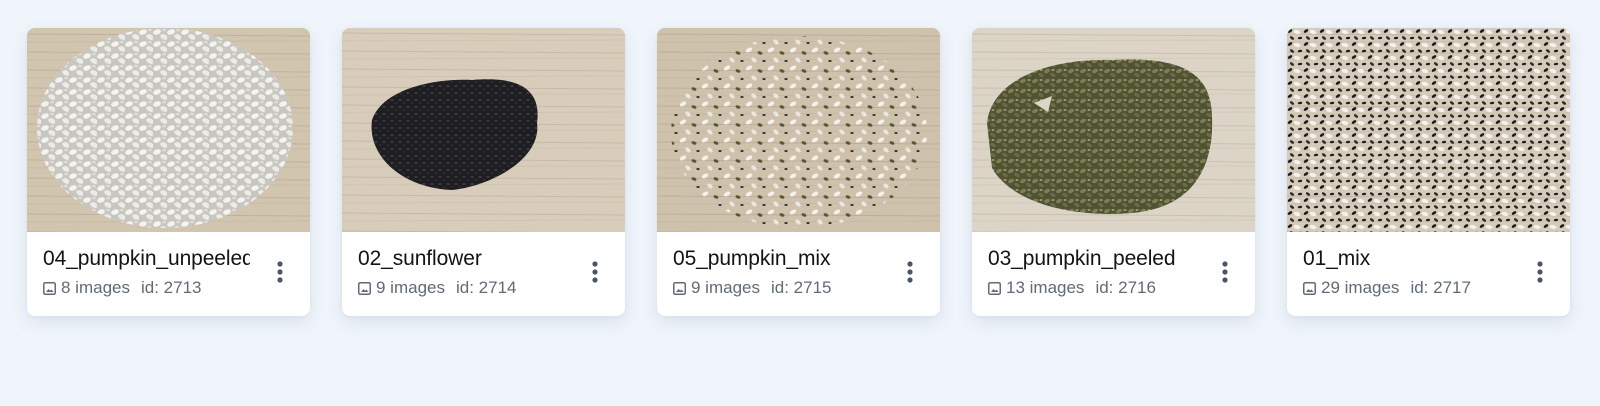 This screenshot has width=1600, height=406. I want to click on dataset-card: 01_mix 29 images id: 2717, so click(1428, 172).